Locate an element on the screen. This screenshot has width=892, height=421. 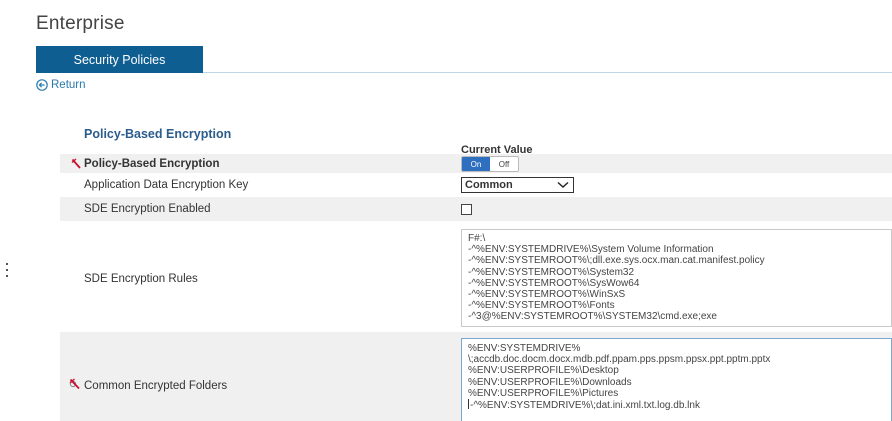
page-title: Enterprise is located at coordinates (80, 23).